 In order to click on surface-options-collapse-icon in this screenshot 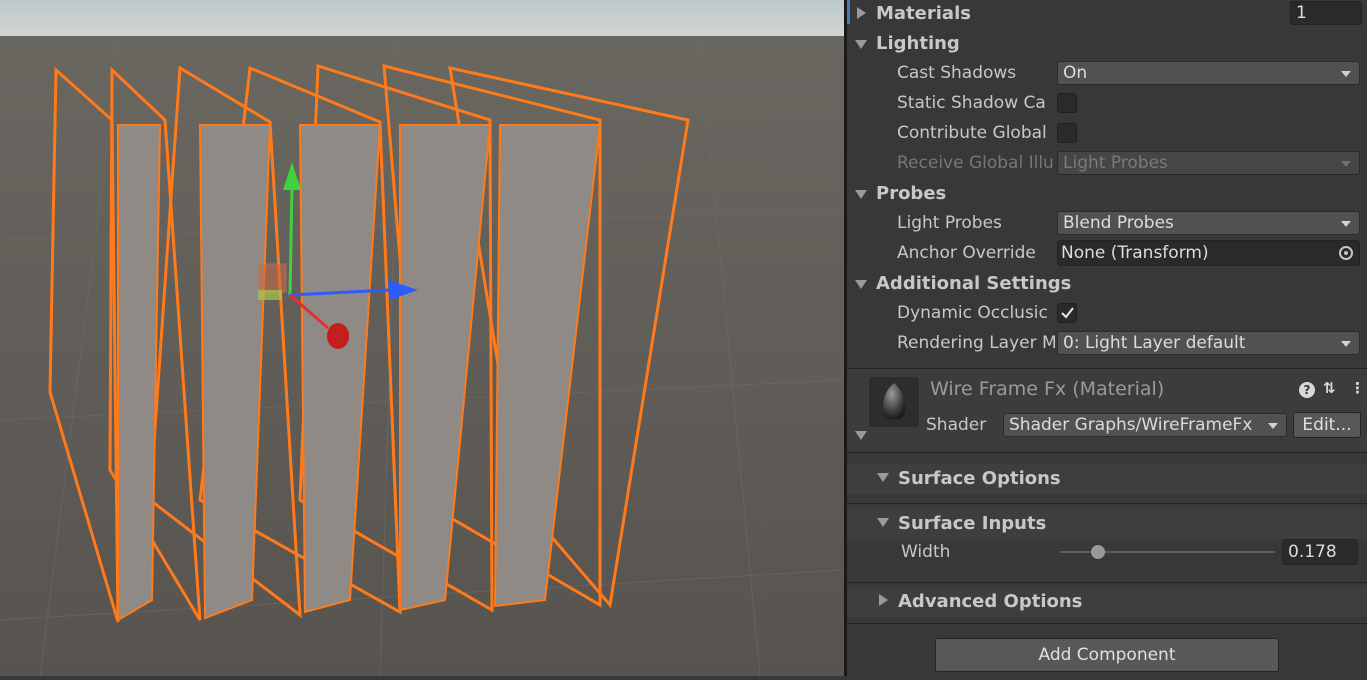, I will do `click(883, 477)`.